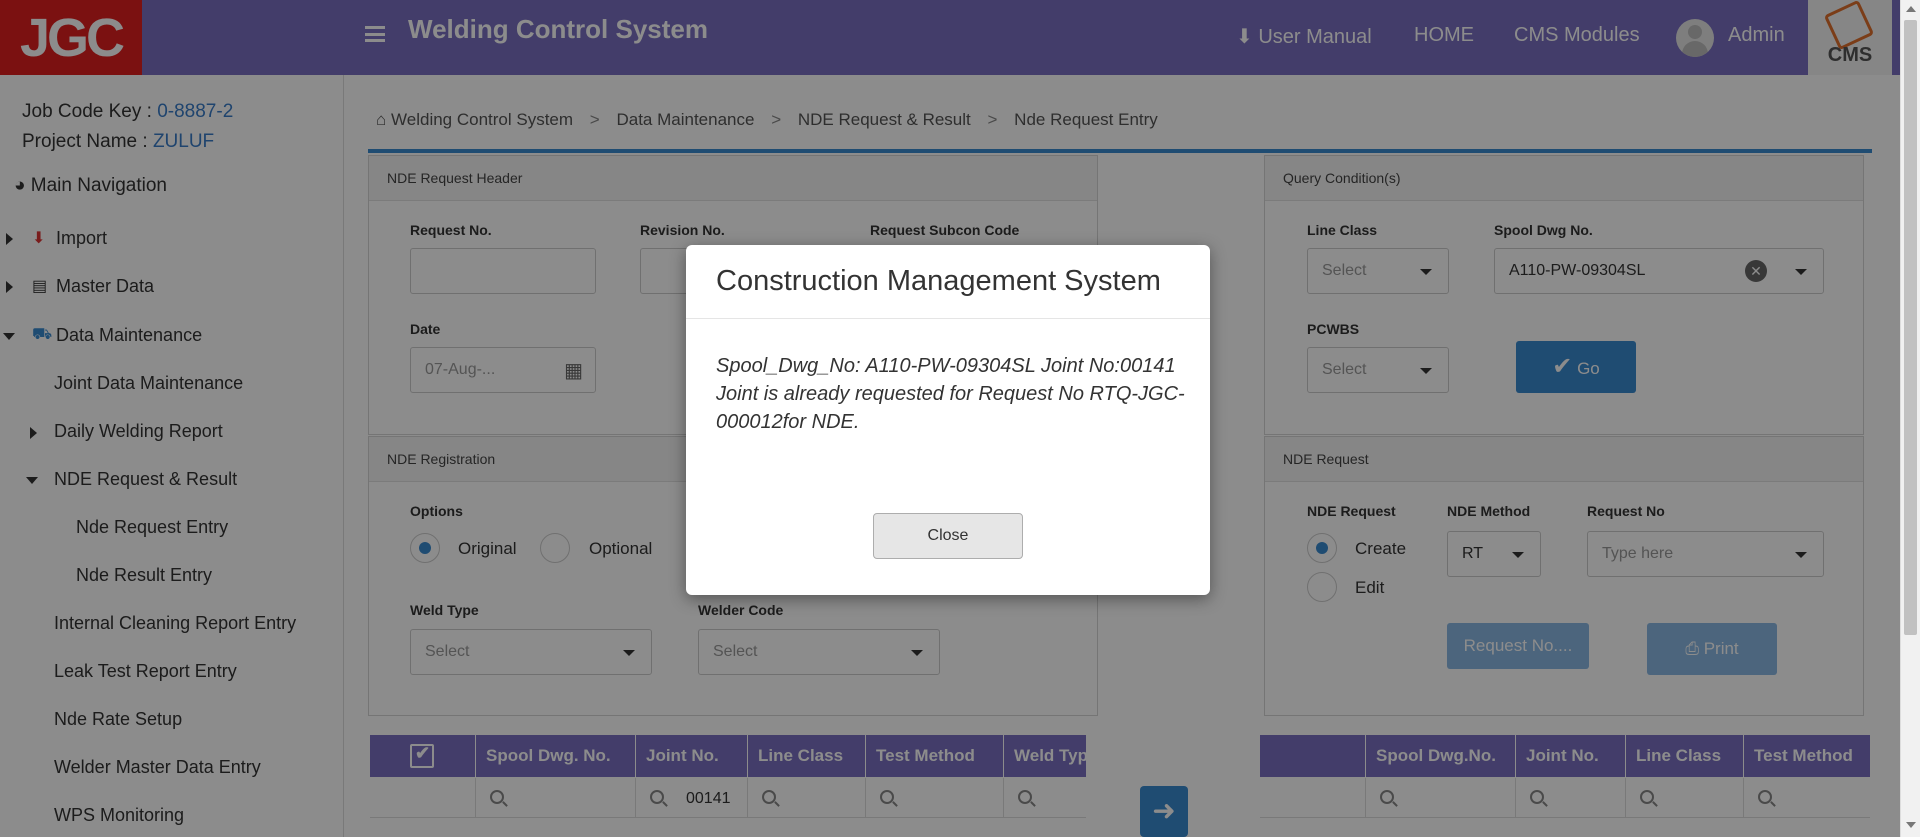 This screenshot has width=1920, height=837. What do you see at coordinates (1910, 327) in the screenshot?
I see `scrollbar-thumb` at bounding box center [1910, 327].